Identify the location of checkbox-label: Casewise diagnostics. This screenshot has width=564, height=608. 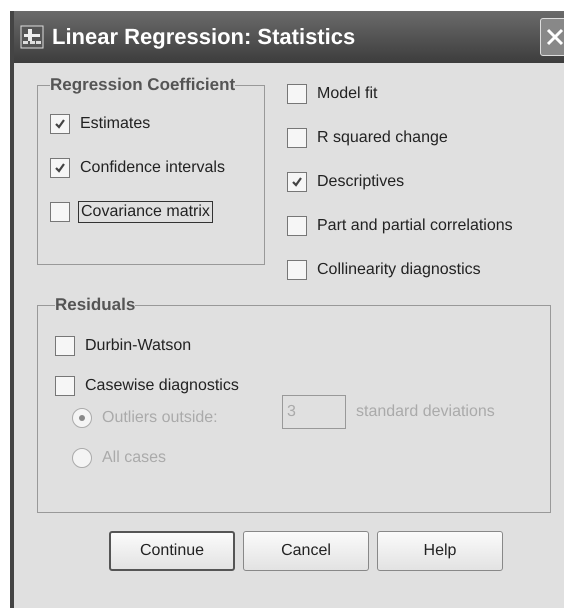
(162, 386).